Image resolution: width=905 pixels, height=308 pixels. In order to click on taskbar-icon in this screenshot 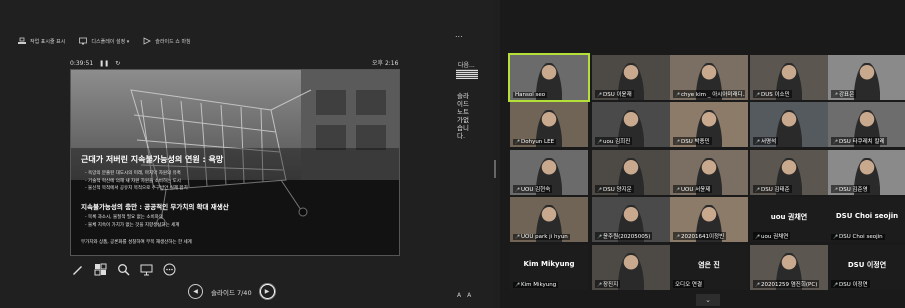, I will do `click(22, 40)`.